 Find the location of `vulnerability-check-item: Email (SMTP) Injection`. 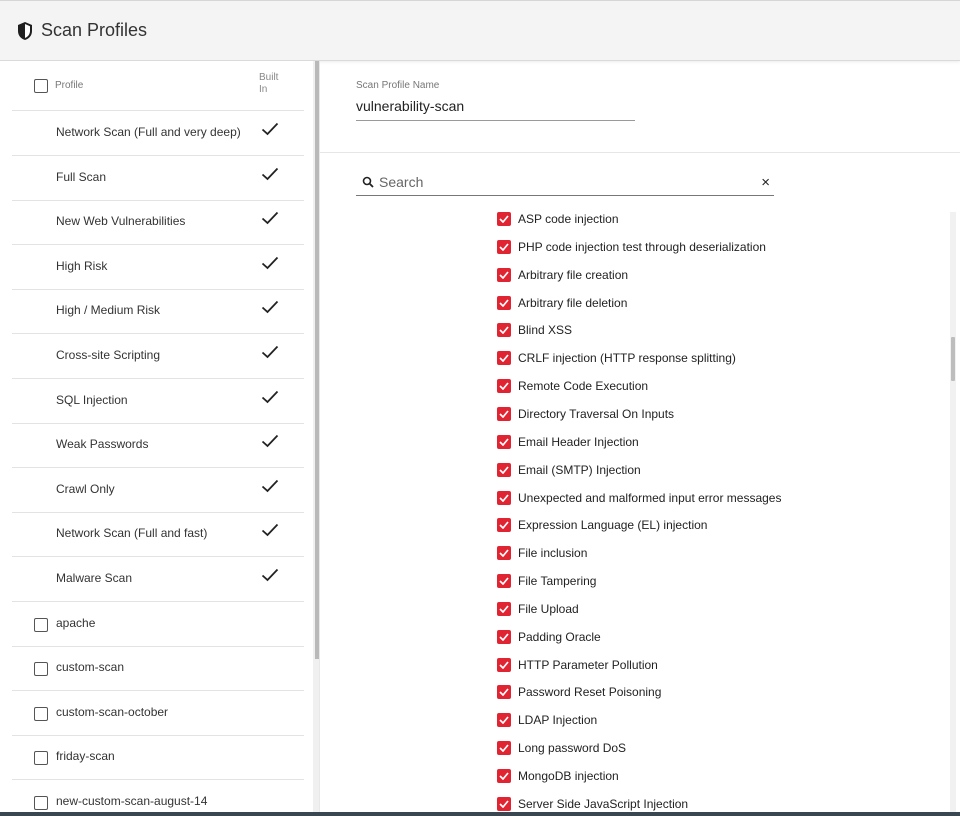

vulnerability-check-item: Email (SMTP) Injection is located at coordinates (716, 475).